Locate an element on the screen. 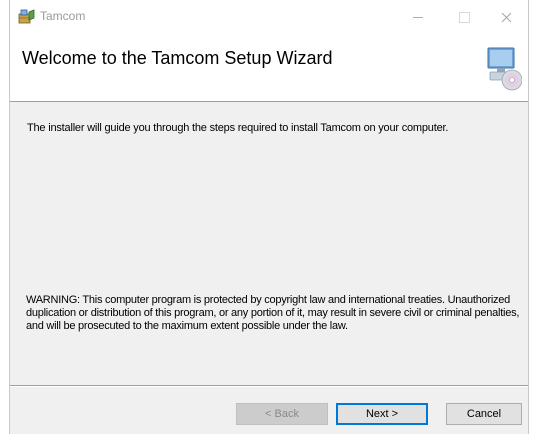  window-title: Tamcom is located at coordinates (63, 16).